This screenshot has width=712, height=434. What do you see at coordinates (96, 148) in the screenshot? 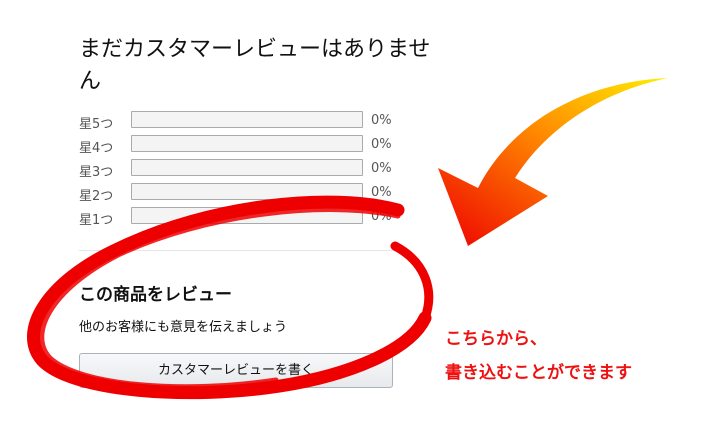
I see `rating-label: 星4つ` at bounding box center [96, 148].